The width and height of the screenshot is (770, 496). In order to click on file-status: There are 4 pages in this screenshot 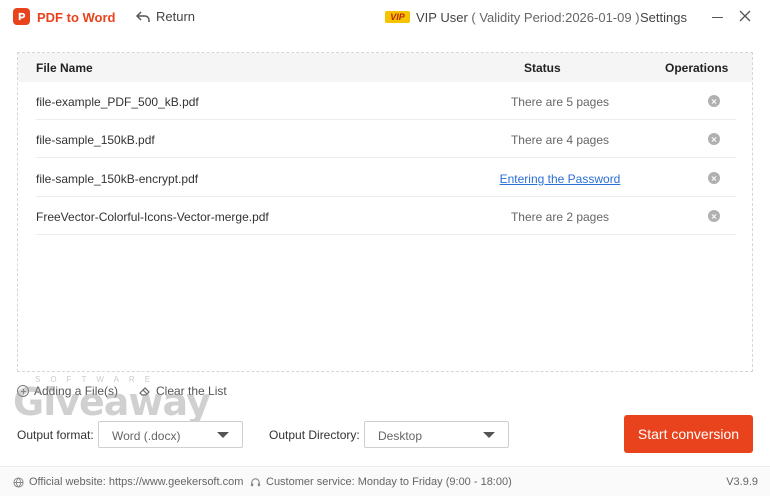, I will do `click(560, 140)`.